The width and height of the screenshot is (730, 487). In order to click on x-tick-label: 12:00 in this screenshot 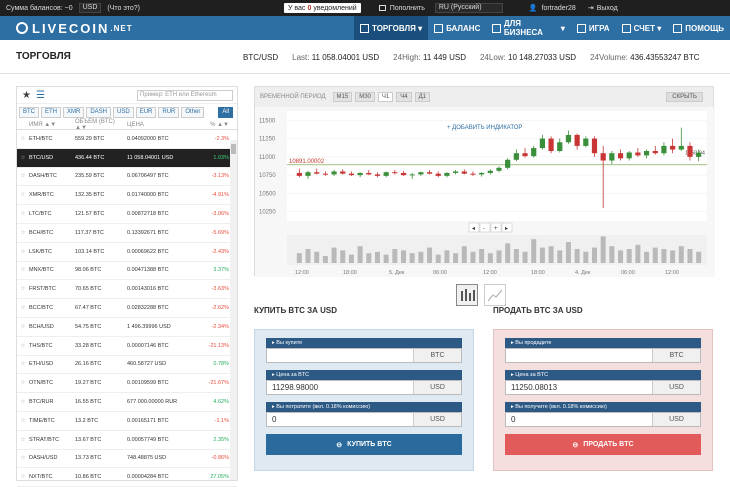, I will do `click(302, 273)`.